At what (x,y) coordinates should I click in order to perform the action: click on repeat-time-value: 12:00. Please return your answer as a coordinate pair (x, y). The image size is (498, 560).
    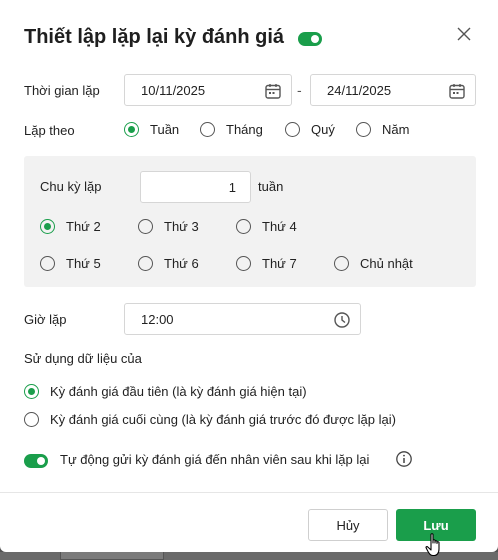
    Looking at the image, I should click on (157, 319).